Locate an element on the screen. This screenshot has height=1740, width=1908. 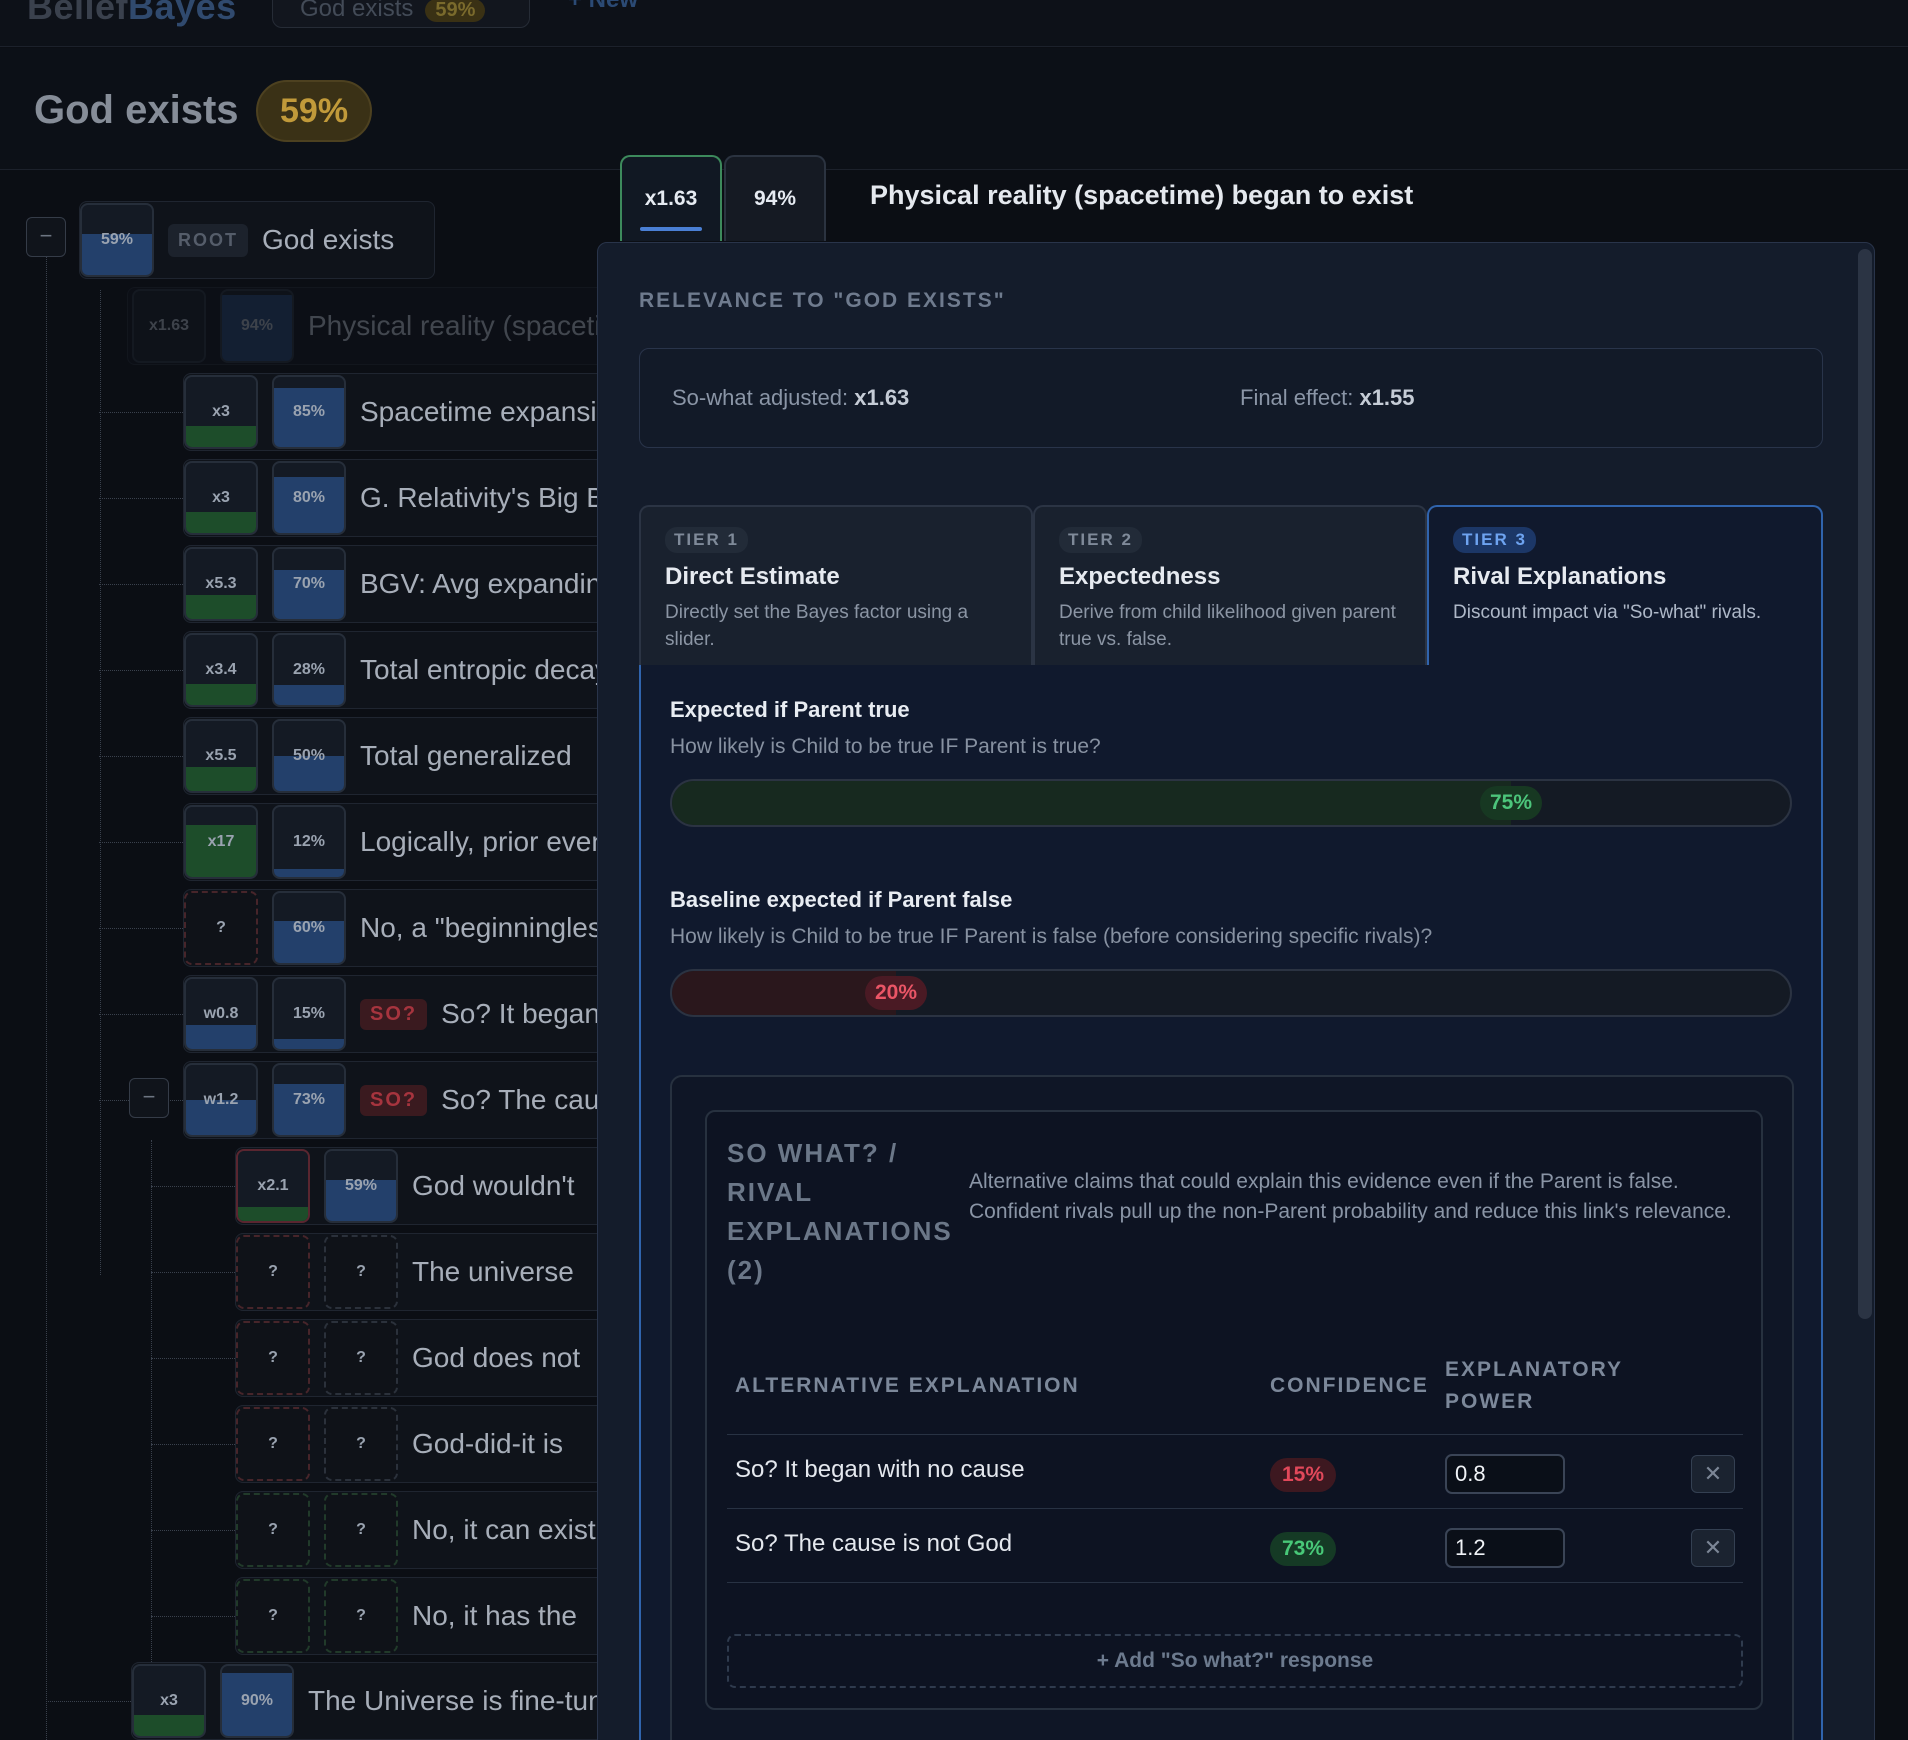
tree-node-sibling: x3 90% The Universe is fine-tuned is located at coordinates (381, 1701).